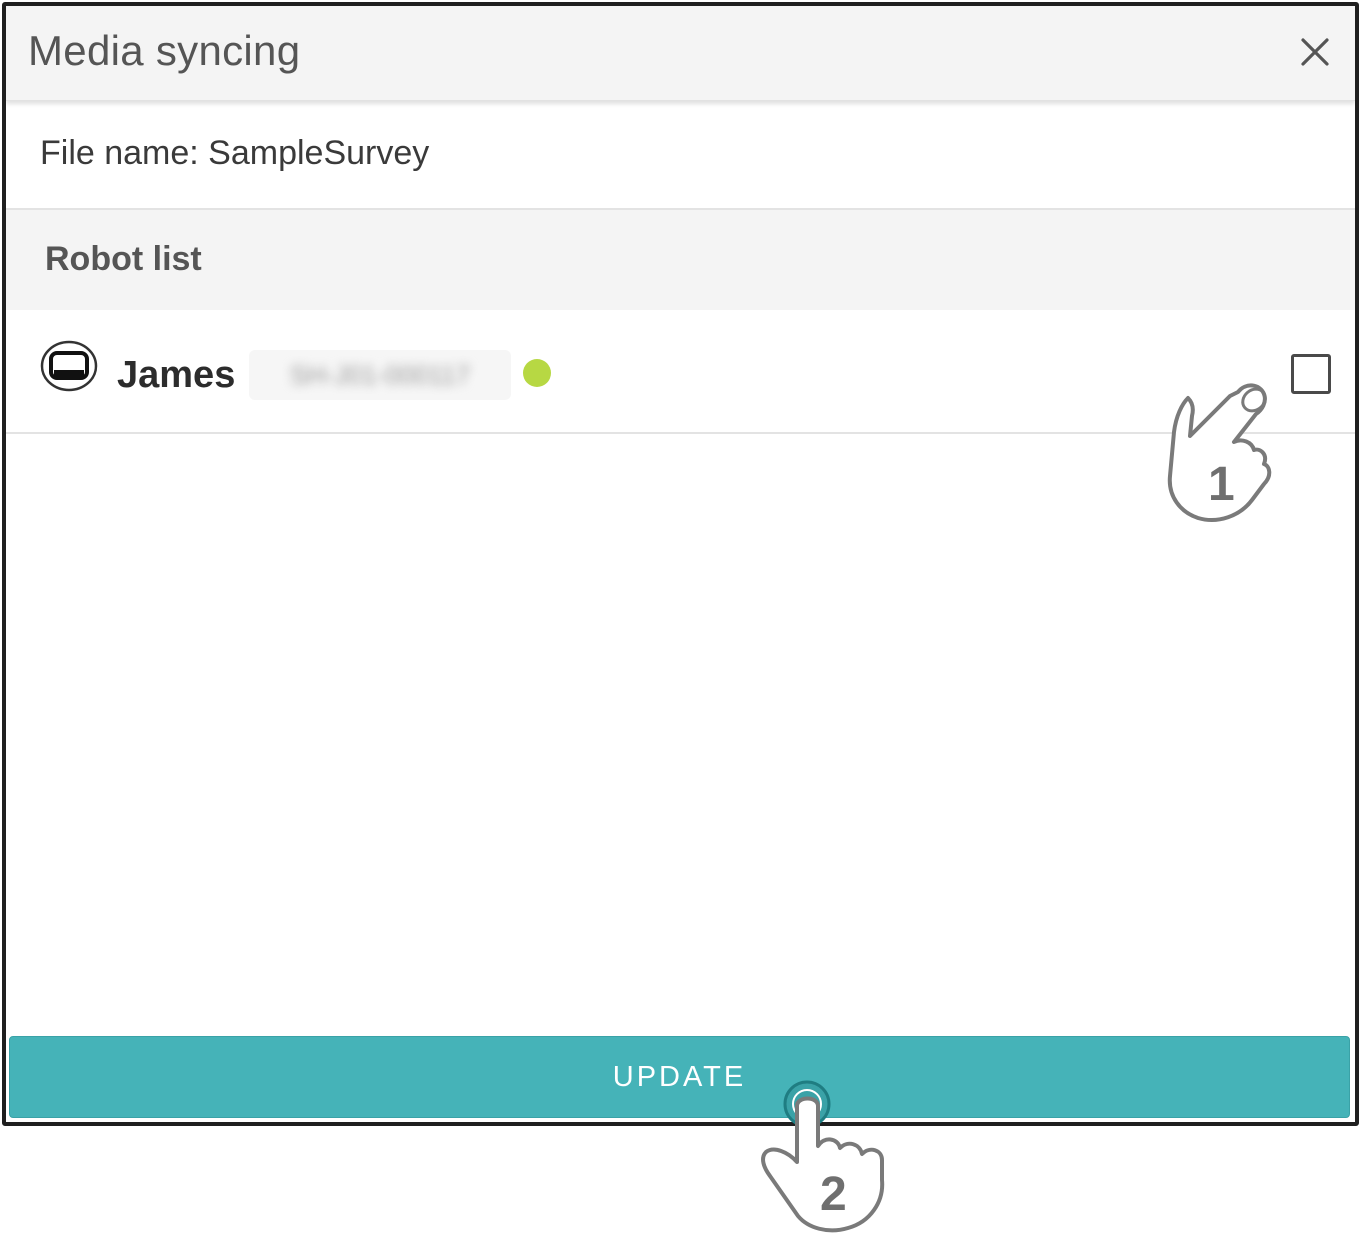 Image resolution: width=1359 pixels, height=1234 pixels. I want to click on close-button, so click(1315, 52).